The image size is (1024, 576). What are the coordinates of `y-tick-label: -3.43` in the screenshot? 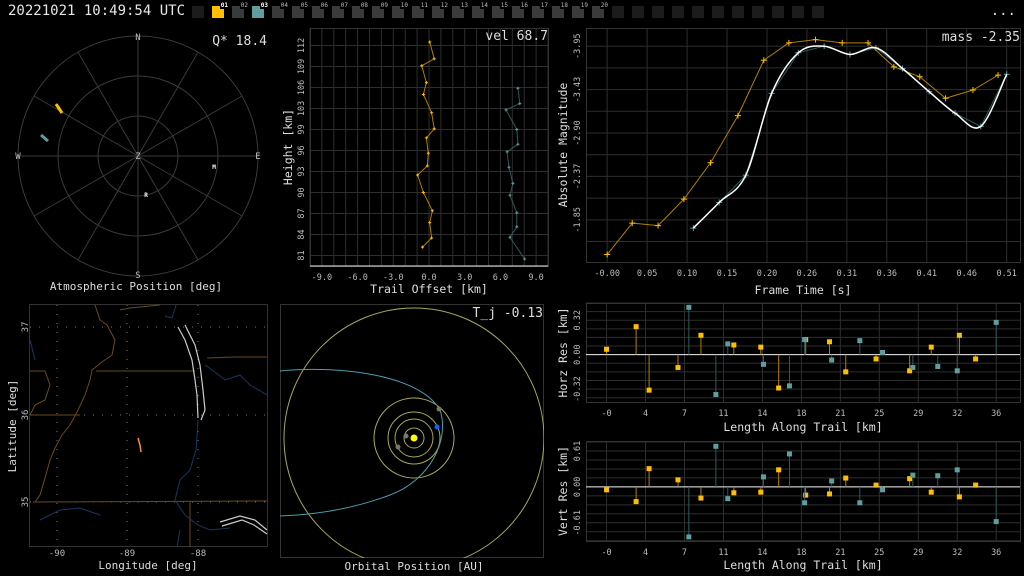 It's located at (578, 90).